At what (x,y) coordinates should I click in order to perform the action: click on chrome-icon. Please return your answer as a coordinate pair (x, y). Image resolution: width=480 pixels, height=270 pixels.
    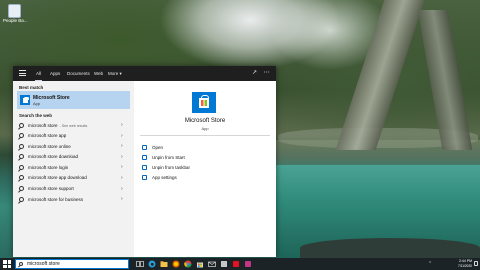
    Looking at the image, I should click on (188, 264).